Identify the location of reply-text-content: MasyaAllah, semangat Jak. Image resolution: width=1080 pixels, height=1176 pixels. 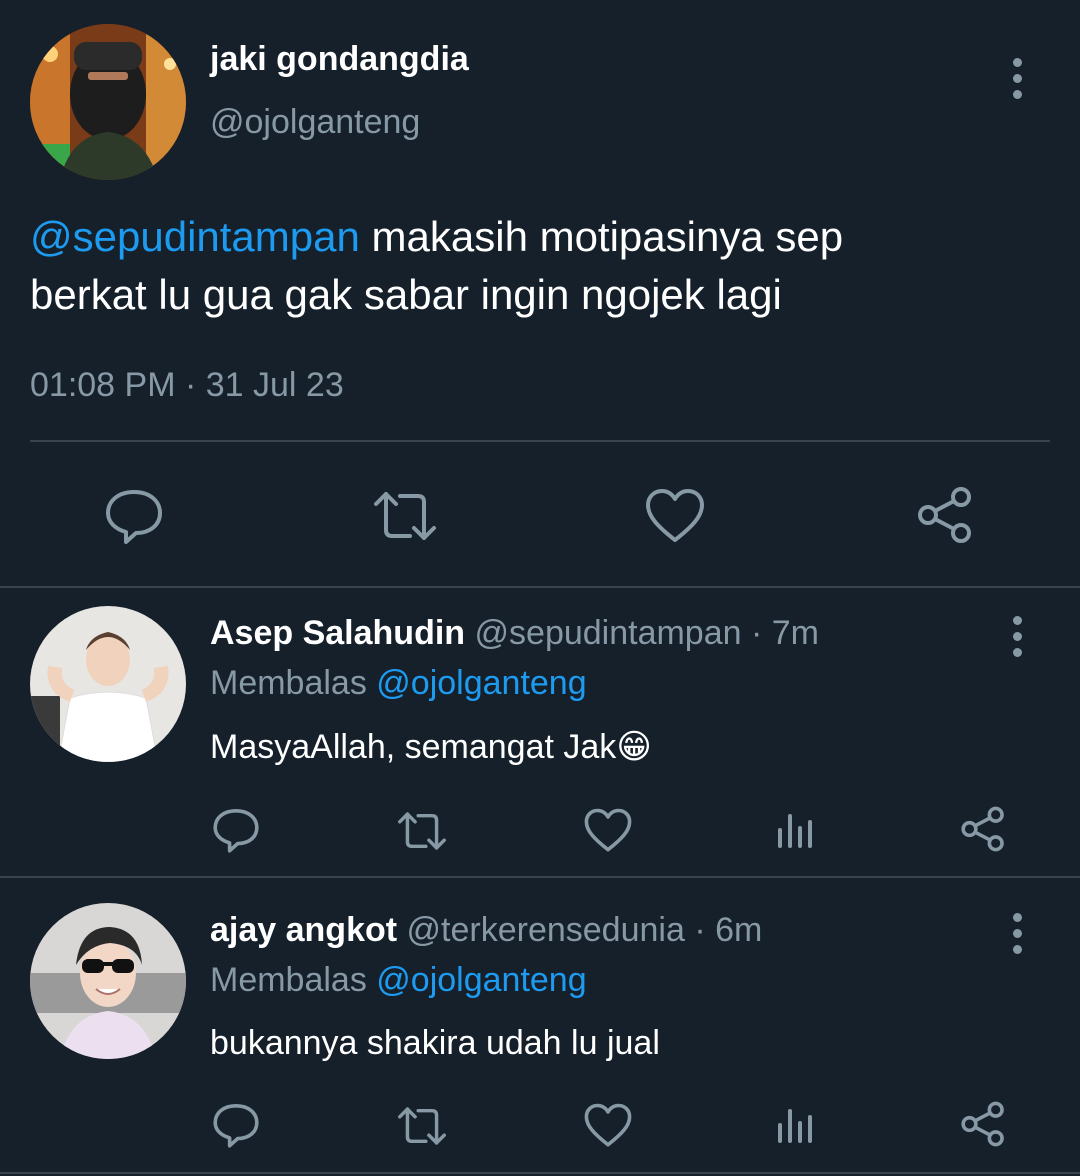
(413, 747).